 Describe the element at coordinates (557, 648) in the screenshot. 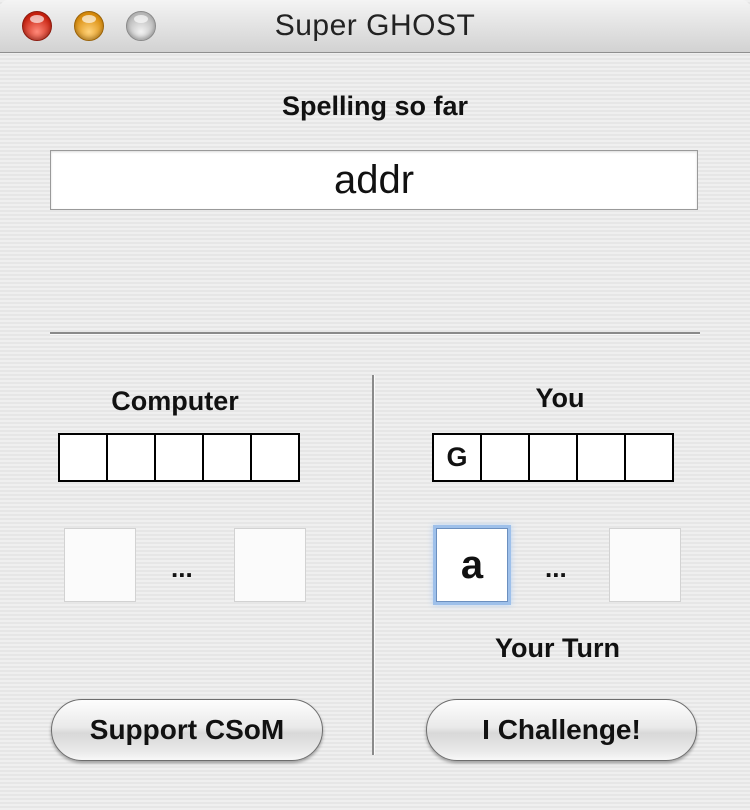

I see `turn-status: Your Turn` at that location.